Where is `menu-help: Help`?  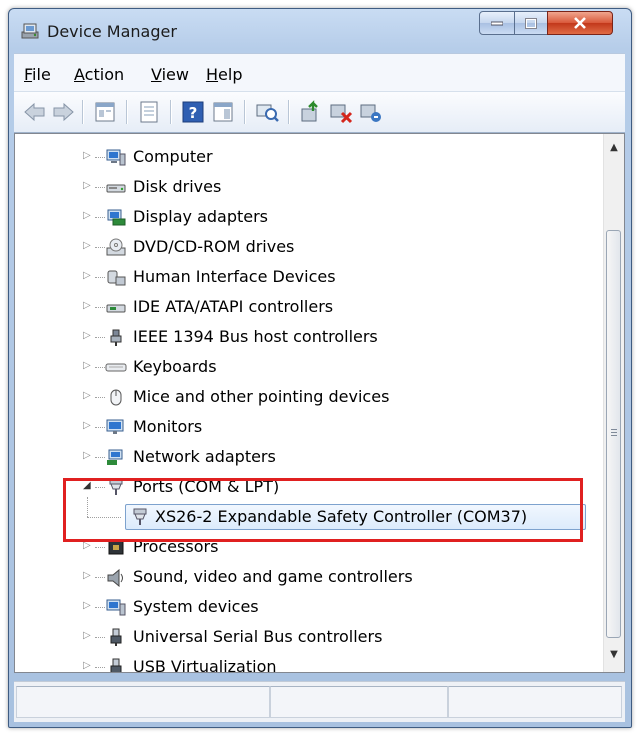
menu-help: Help is located at coordinates (224, 74).